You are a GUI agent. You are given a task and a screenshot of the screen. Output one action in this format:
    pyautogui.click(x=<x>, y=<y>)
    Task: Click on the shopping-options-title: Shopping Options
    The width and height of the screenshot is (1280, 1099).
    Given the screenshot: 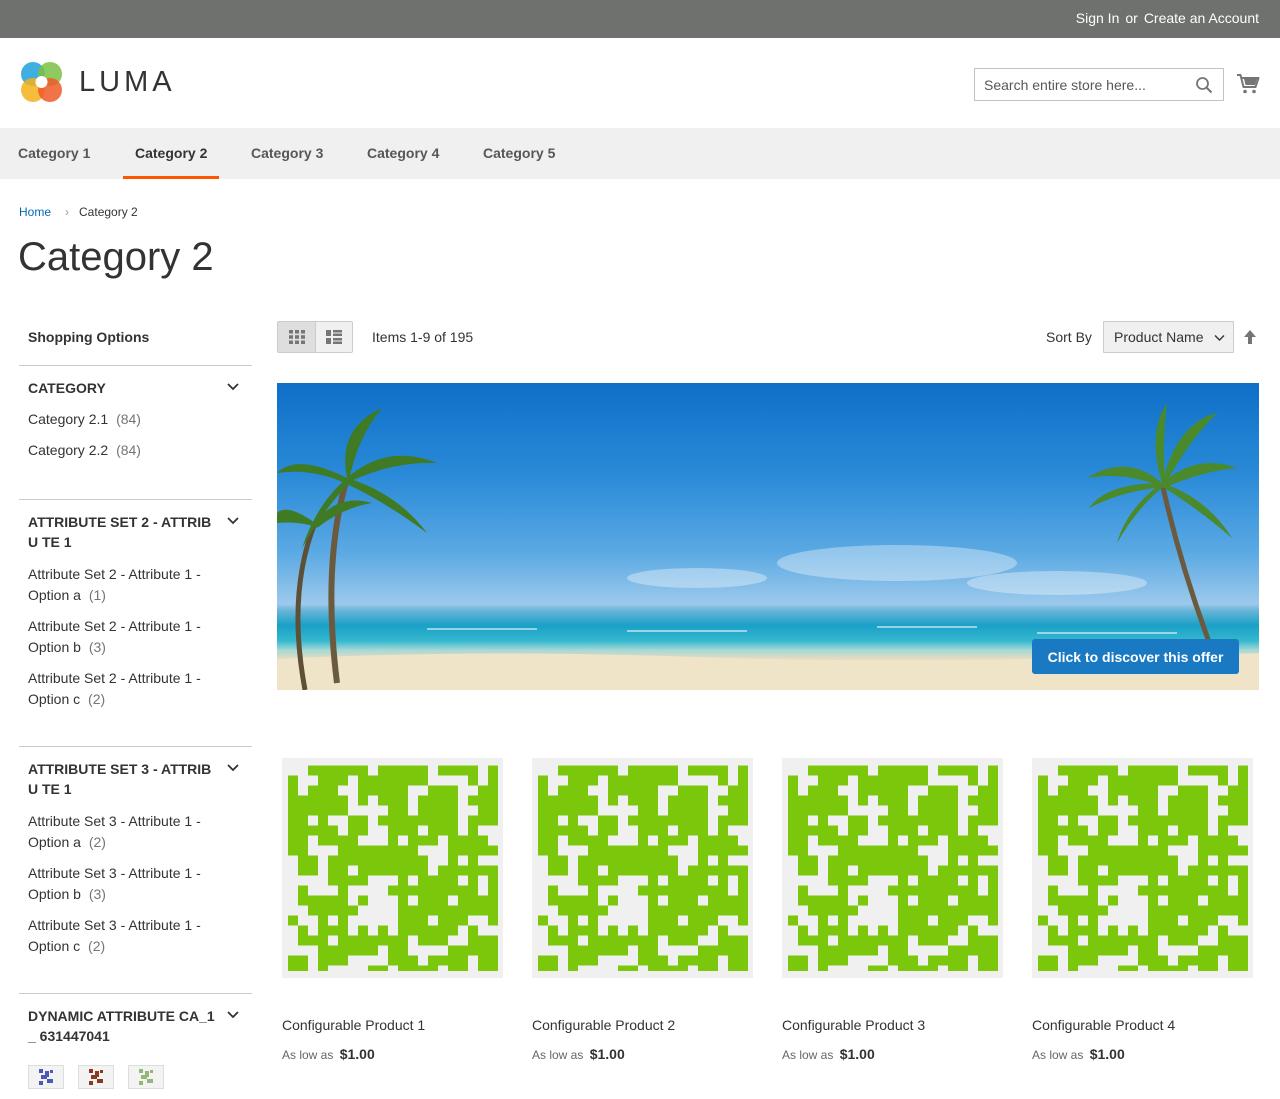 What is the action you would take?
    pyautogui.click(x=89, y=337)
    